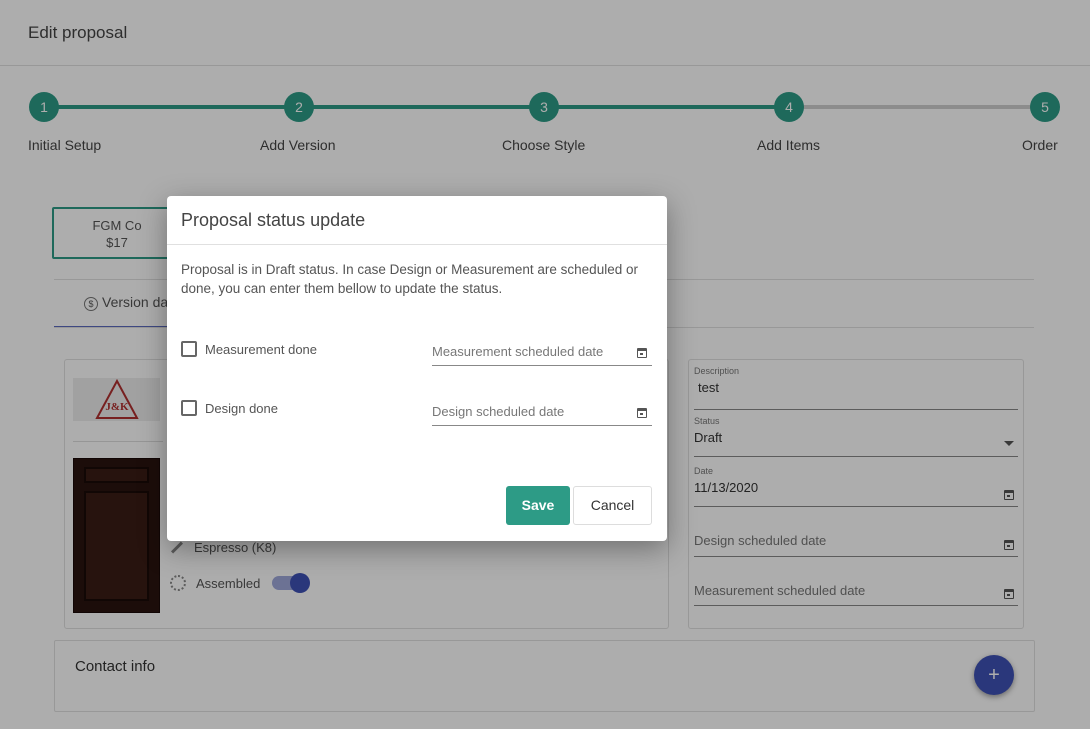 Image resolution: width=1090 pixels, height=729 pixels. I want to click on dialog-title: Proposal status update, so click(273, 220).